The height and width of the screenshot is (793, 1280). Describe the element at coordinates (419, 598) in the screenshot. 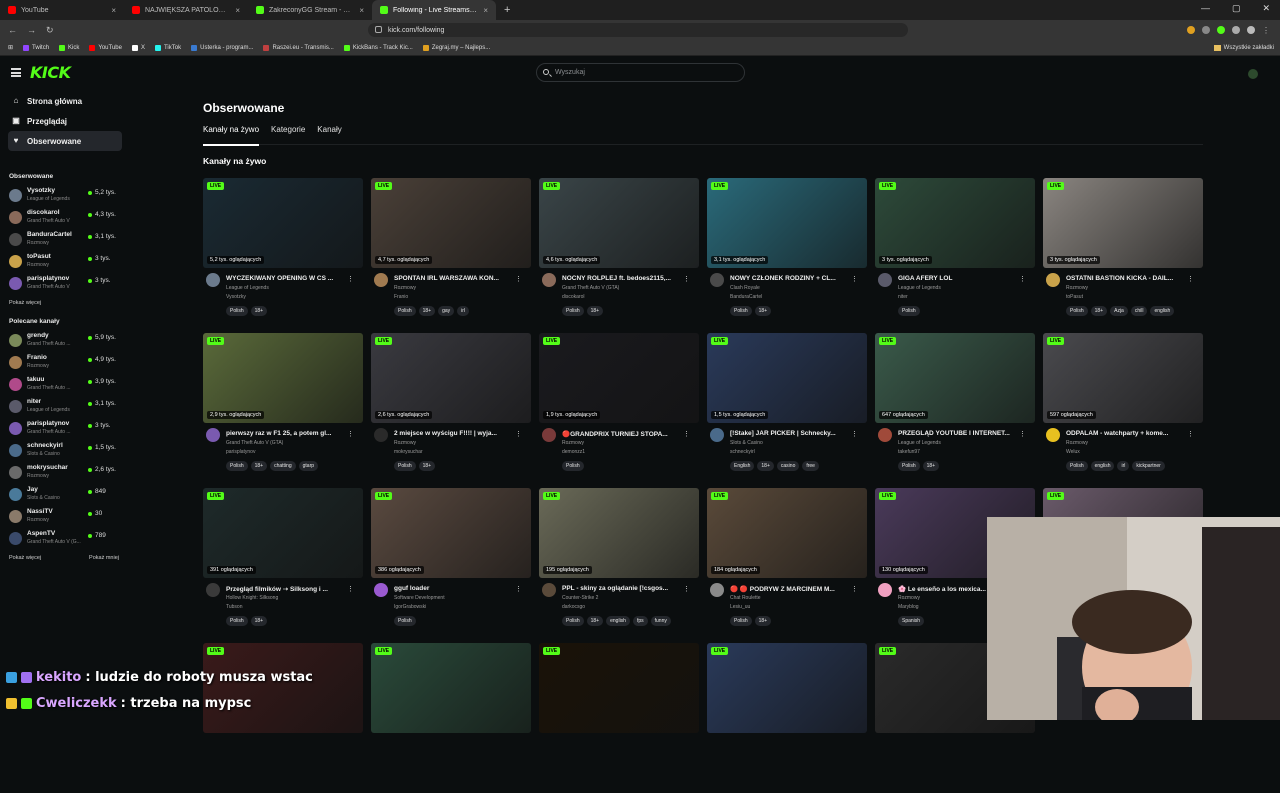

I see `stream-category: Software Development` at that location.